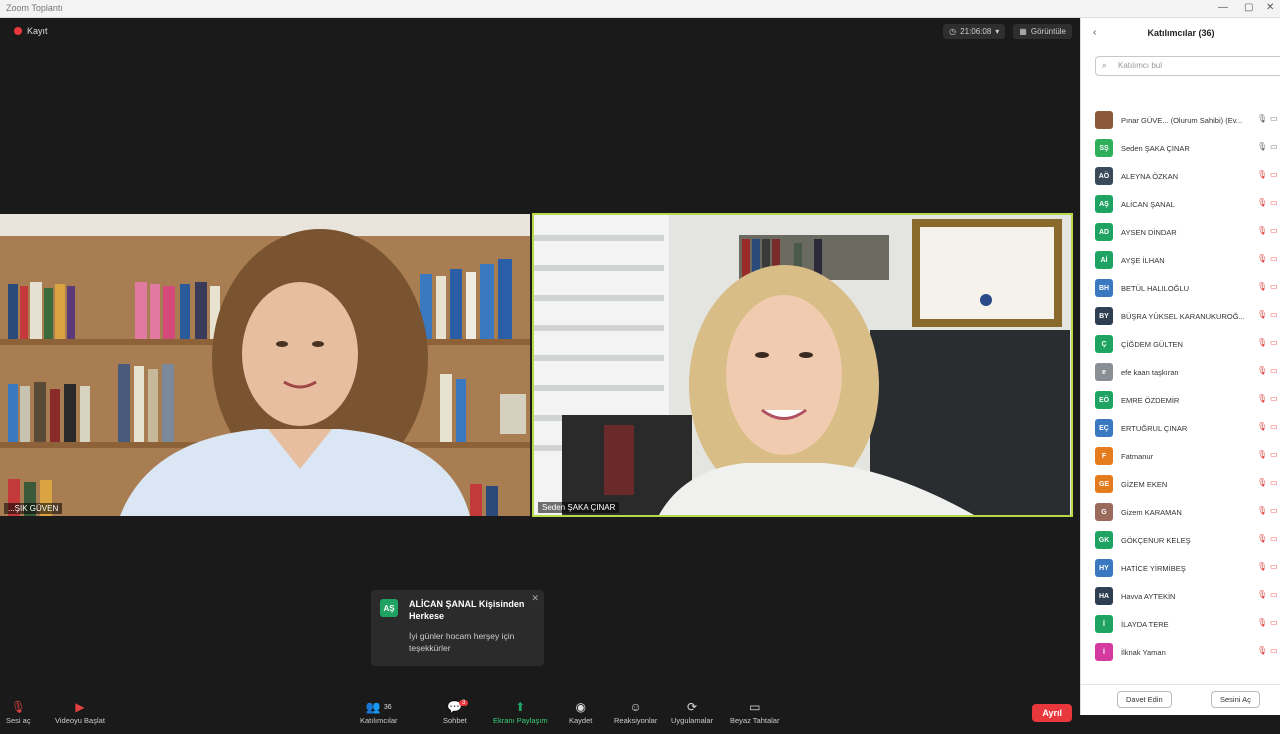  Describe the element at coordinates (692, 711) in the screenshot. I see `apps-button: ⟳ Uygulamalar` at that location.